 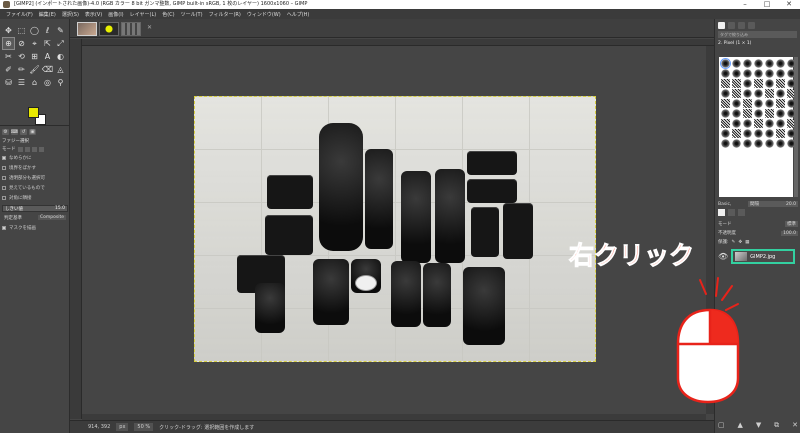 What do you see at coordinates (795, 425) in the screenshot?
I see `delete-layer-icon: ✕` at bounding box center [795, 425].